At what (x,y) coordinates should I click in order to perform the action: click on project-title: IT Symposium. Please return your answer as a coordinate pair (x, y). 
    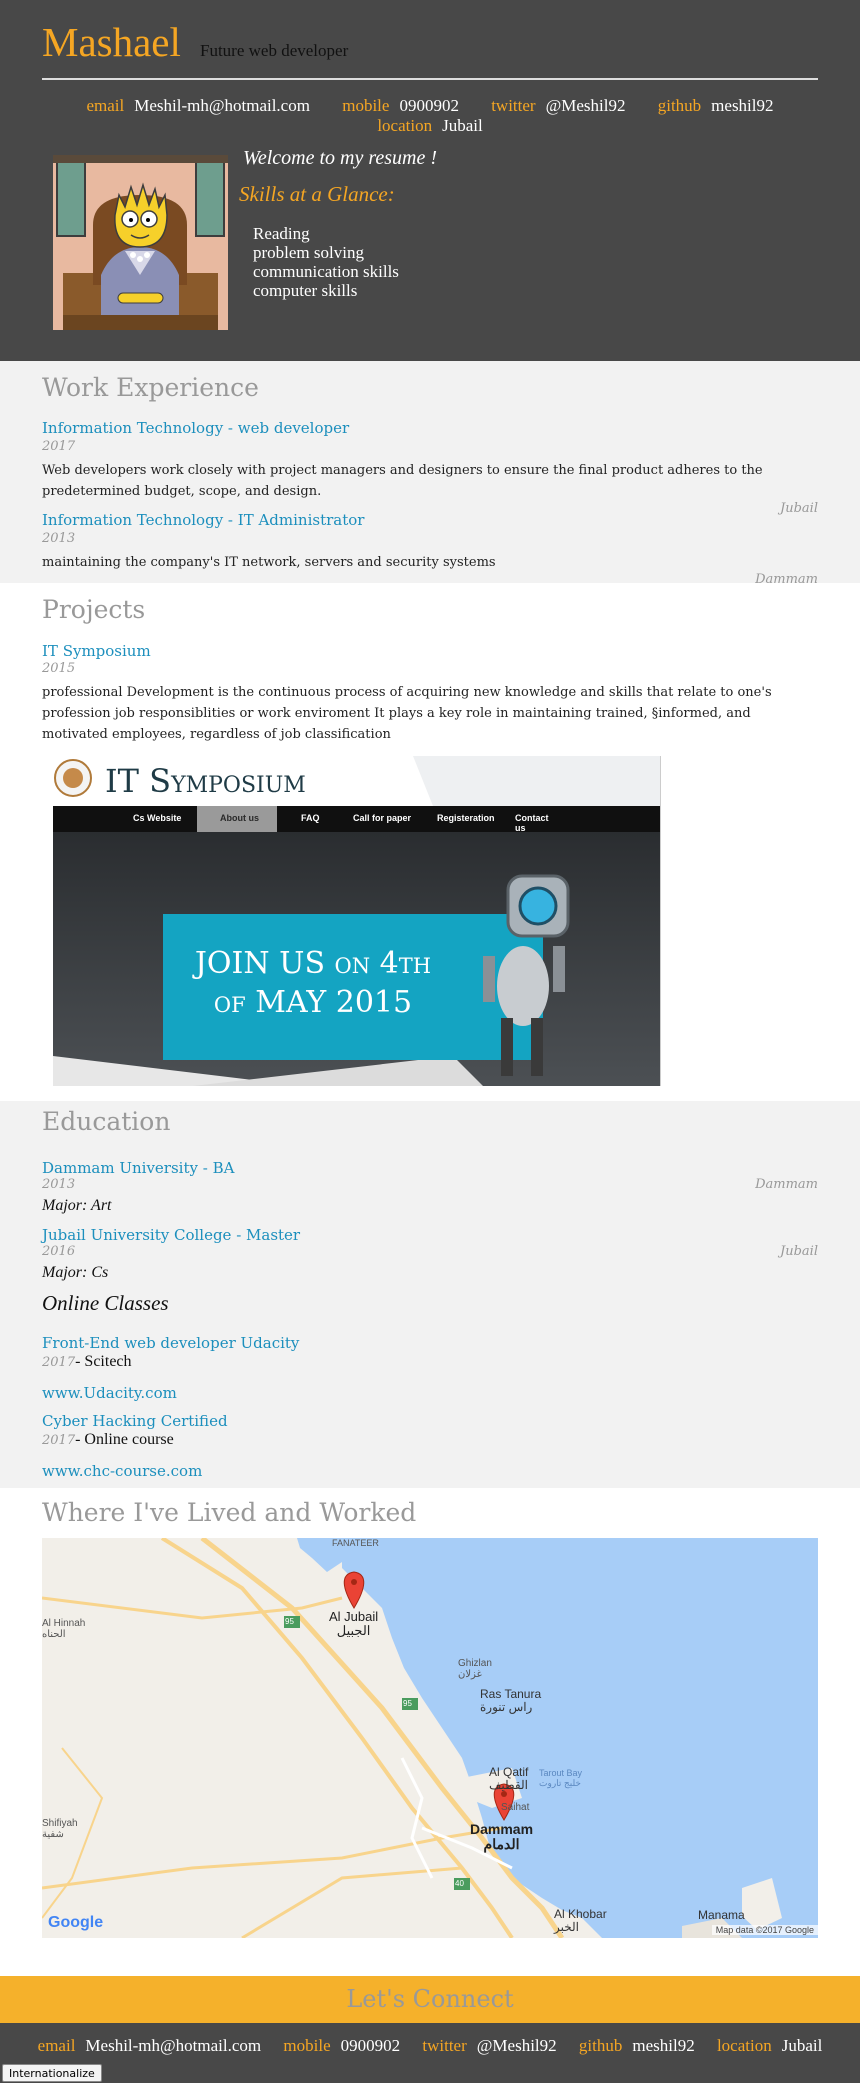
    Looking at the image, I should click on (96, 651).